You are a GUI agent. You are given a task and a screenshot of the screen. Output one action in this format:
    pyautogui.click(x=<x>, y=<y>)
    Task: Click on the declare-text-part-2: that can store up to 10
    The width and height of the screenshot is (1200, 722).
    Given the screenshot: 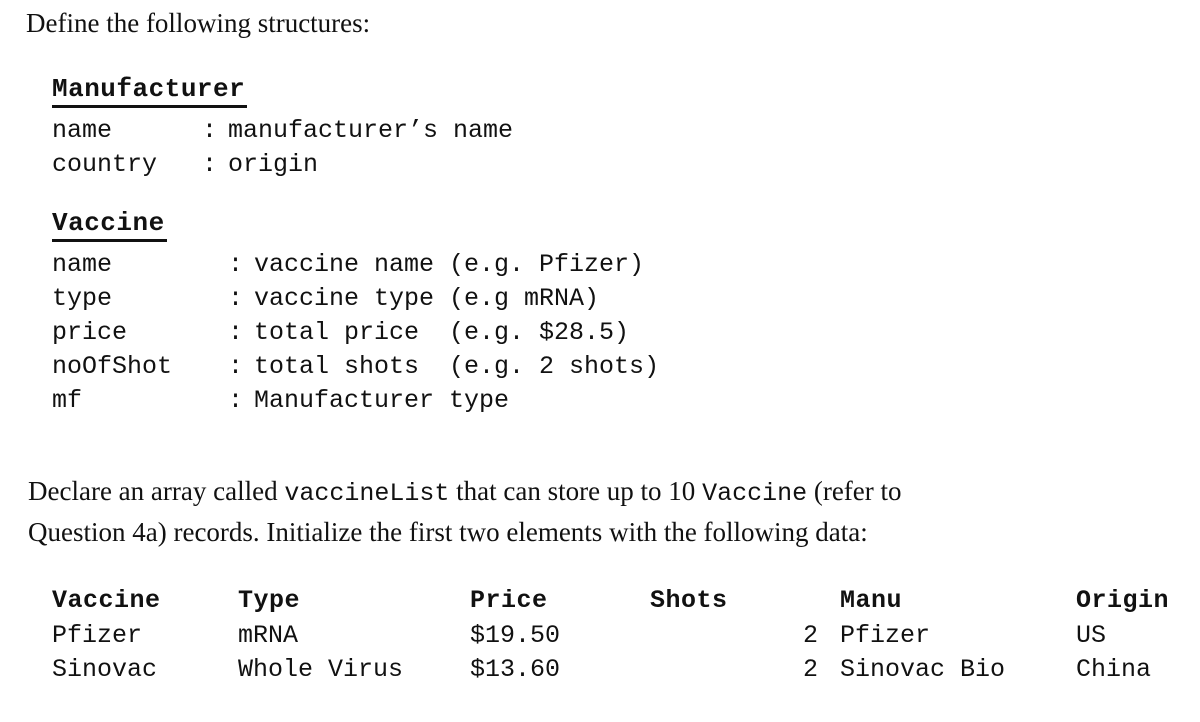 What is the action you would take?
    pyautogui.click(x=576, y=491)
    